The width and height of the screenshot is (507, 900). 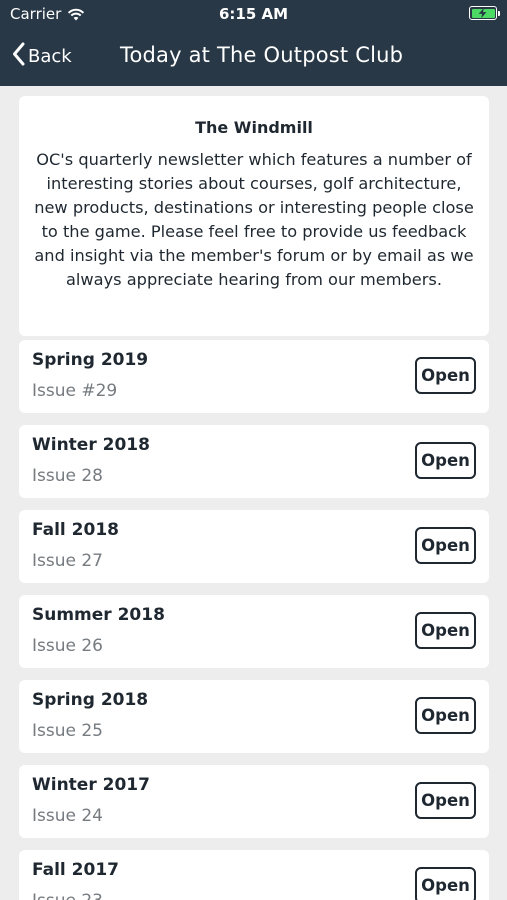 What do you see at coordinates (254, 461) in the screenshot?
I see `list-item: Winter 2018 Issue 28 Open` at bounding box center [254, 461].